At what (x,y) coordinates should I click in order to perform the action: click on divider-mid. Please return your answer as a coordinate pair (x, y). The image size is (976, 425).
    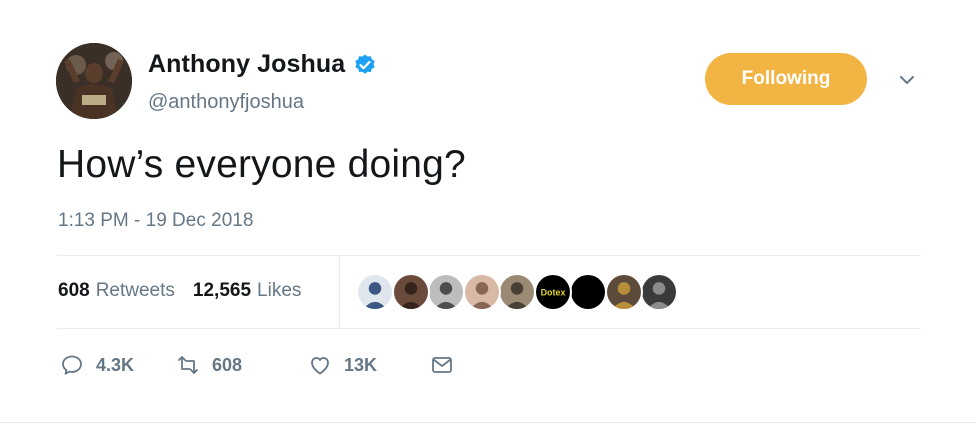
    Looking at the image, I should click on (489, 328).